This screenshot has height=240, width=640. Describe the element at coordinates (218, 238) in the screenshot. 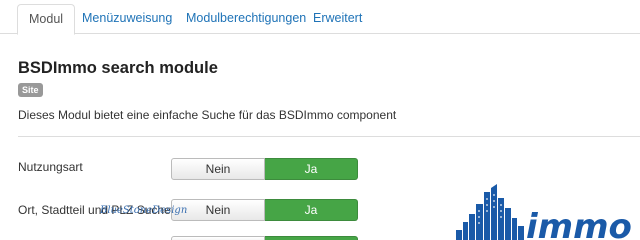

I see `next-field-nein-button` at that location.